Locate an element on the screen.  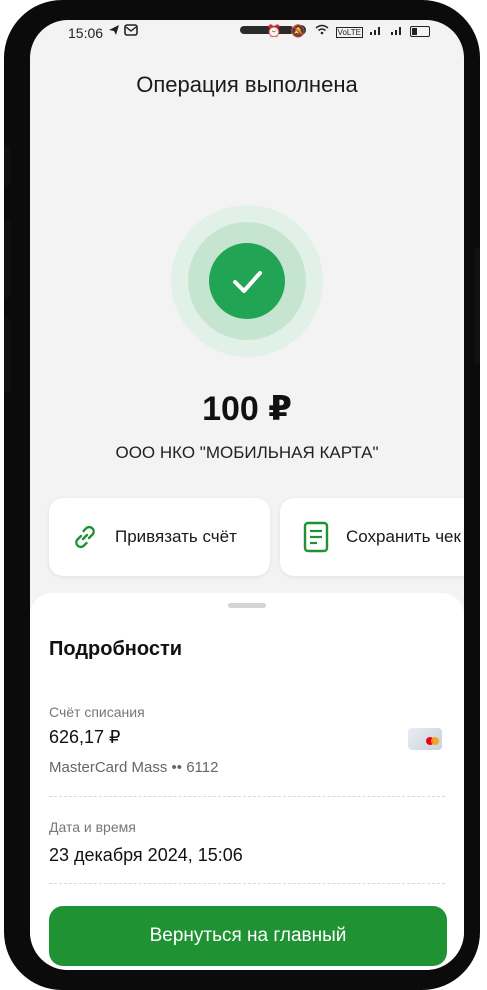
power-button is located at coordinates (477, 306).